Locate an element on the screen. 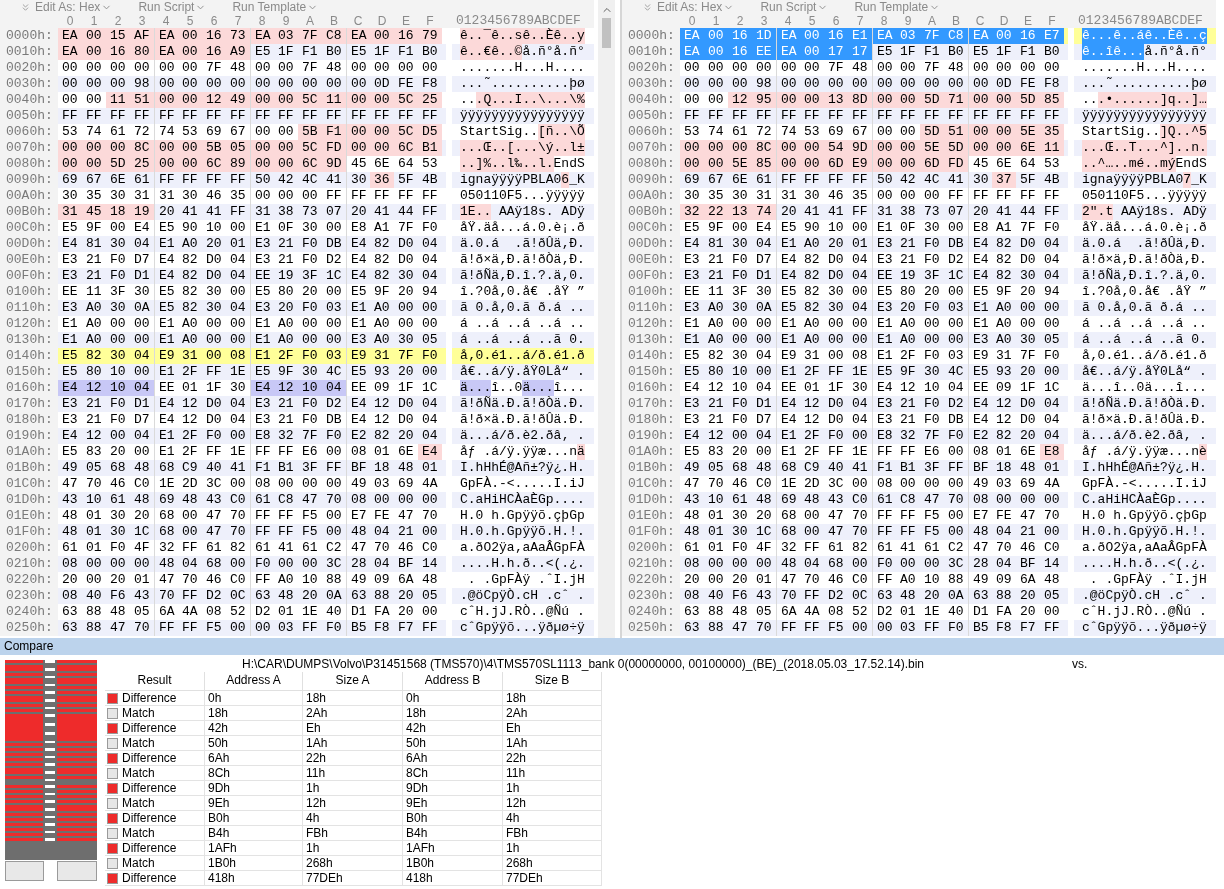  table-cell: Eh is located at coordinates (552, 728).